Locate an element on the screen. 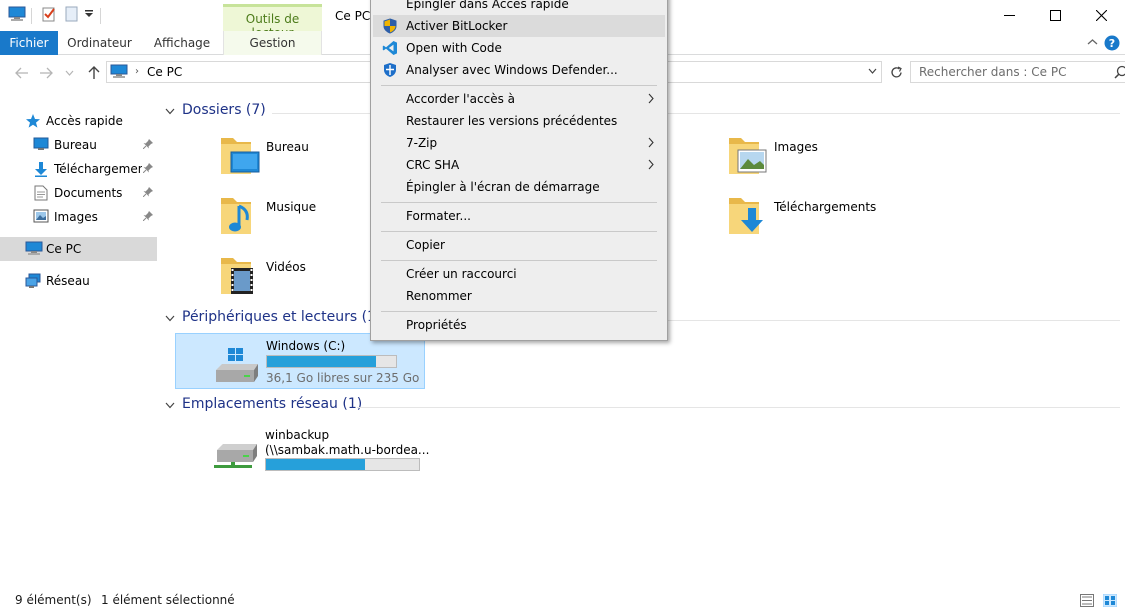 The image size is (1125, 612). menu-item-give-access: Accorder l'accès à is located at coordinates (519, 99).